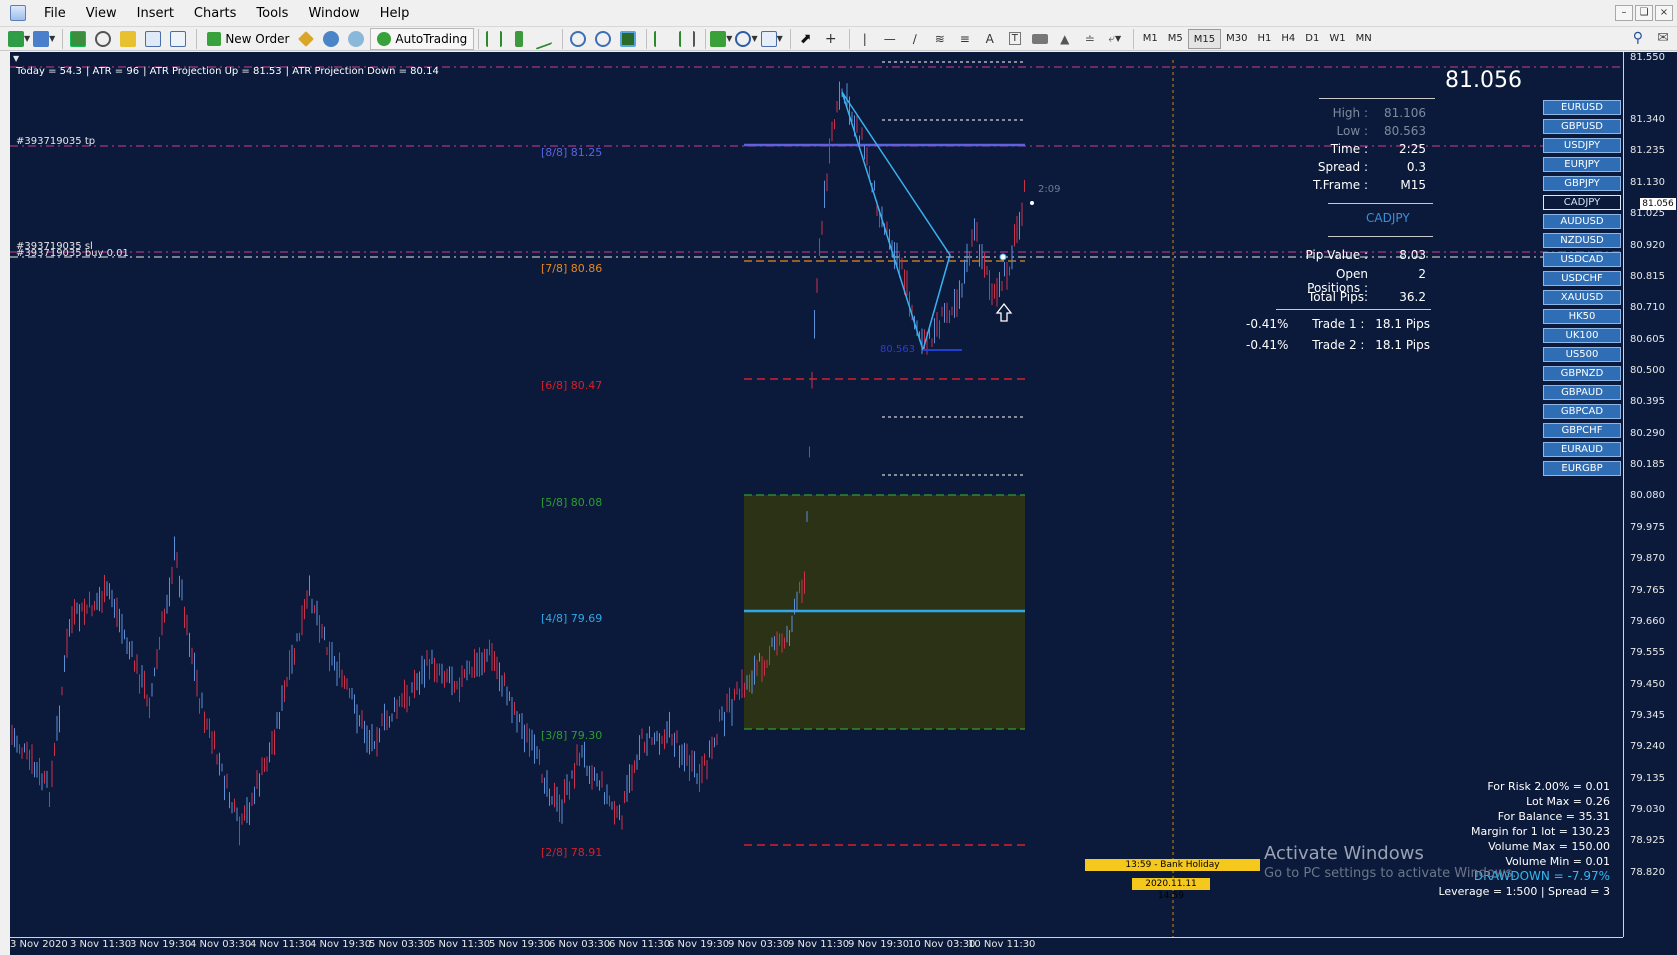 The width and height of the screenshot is (1677, 955). I want to click on channel-icon: ≋, so click(939, 38).